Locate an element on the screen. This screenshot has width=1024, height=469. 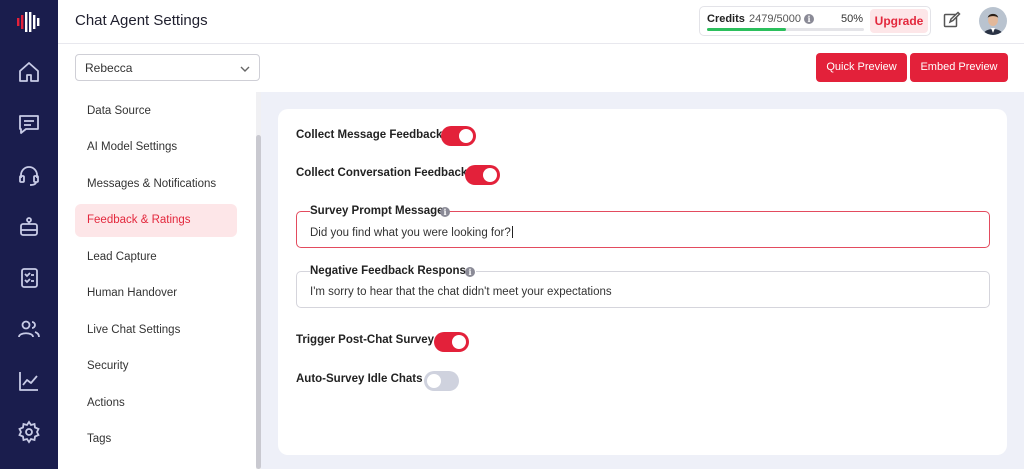
settings-nav-item-messages-notifications: Messages & Notifications is located at coordinates (156, 184).